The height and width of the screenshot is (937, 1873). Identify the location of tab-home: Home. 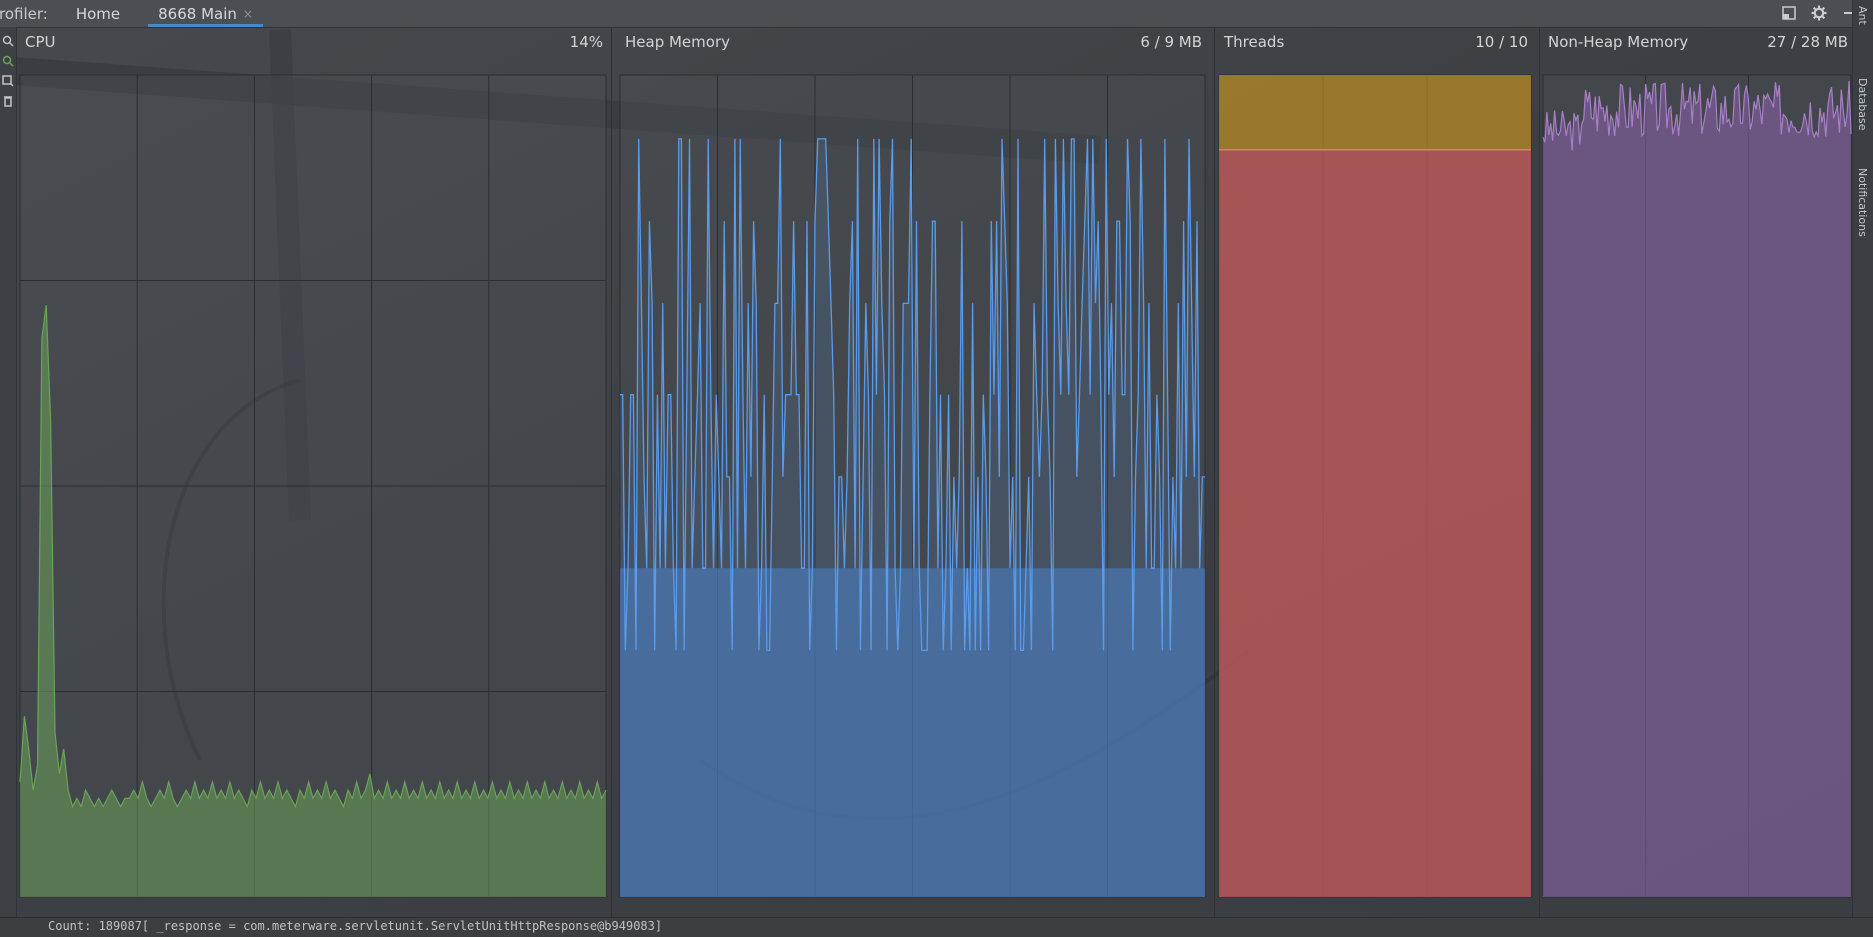
(98, 13).